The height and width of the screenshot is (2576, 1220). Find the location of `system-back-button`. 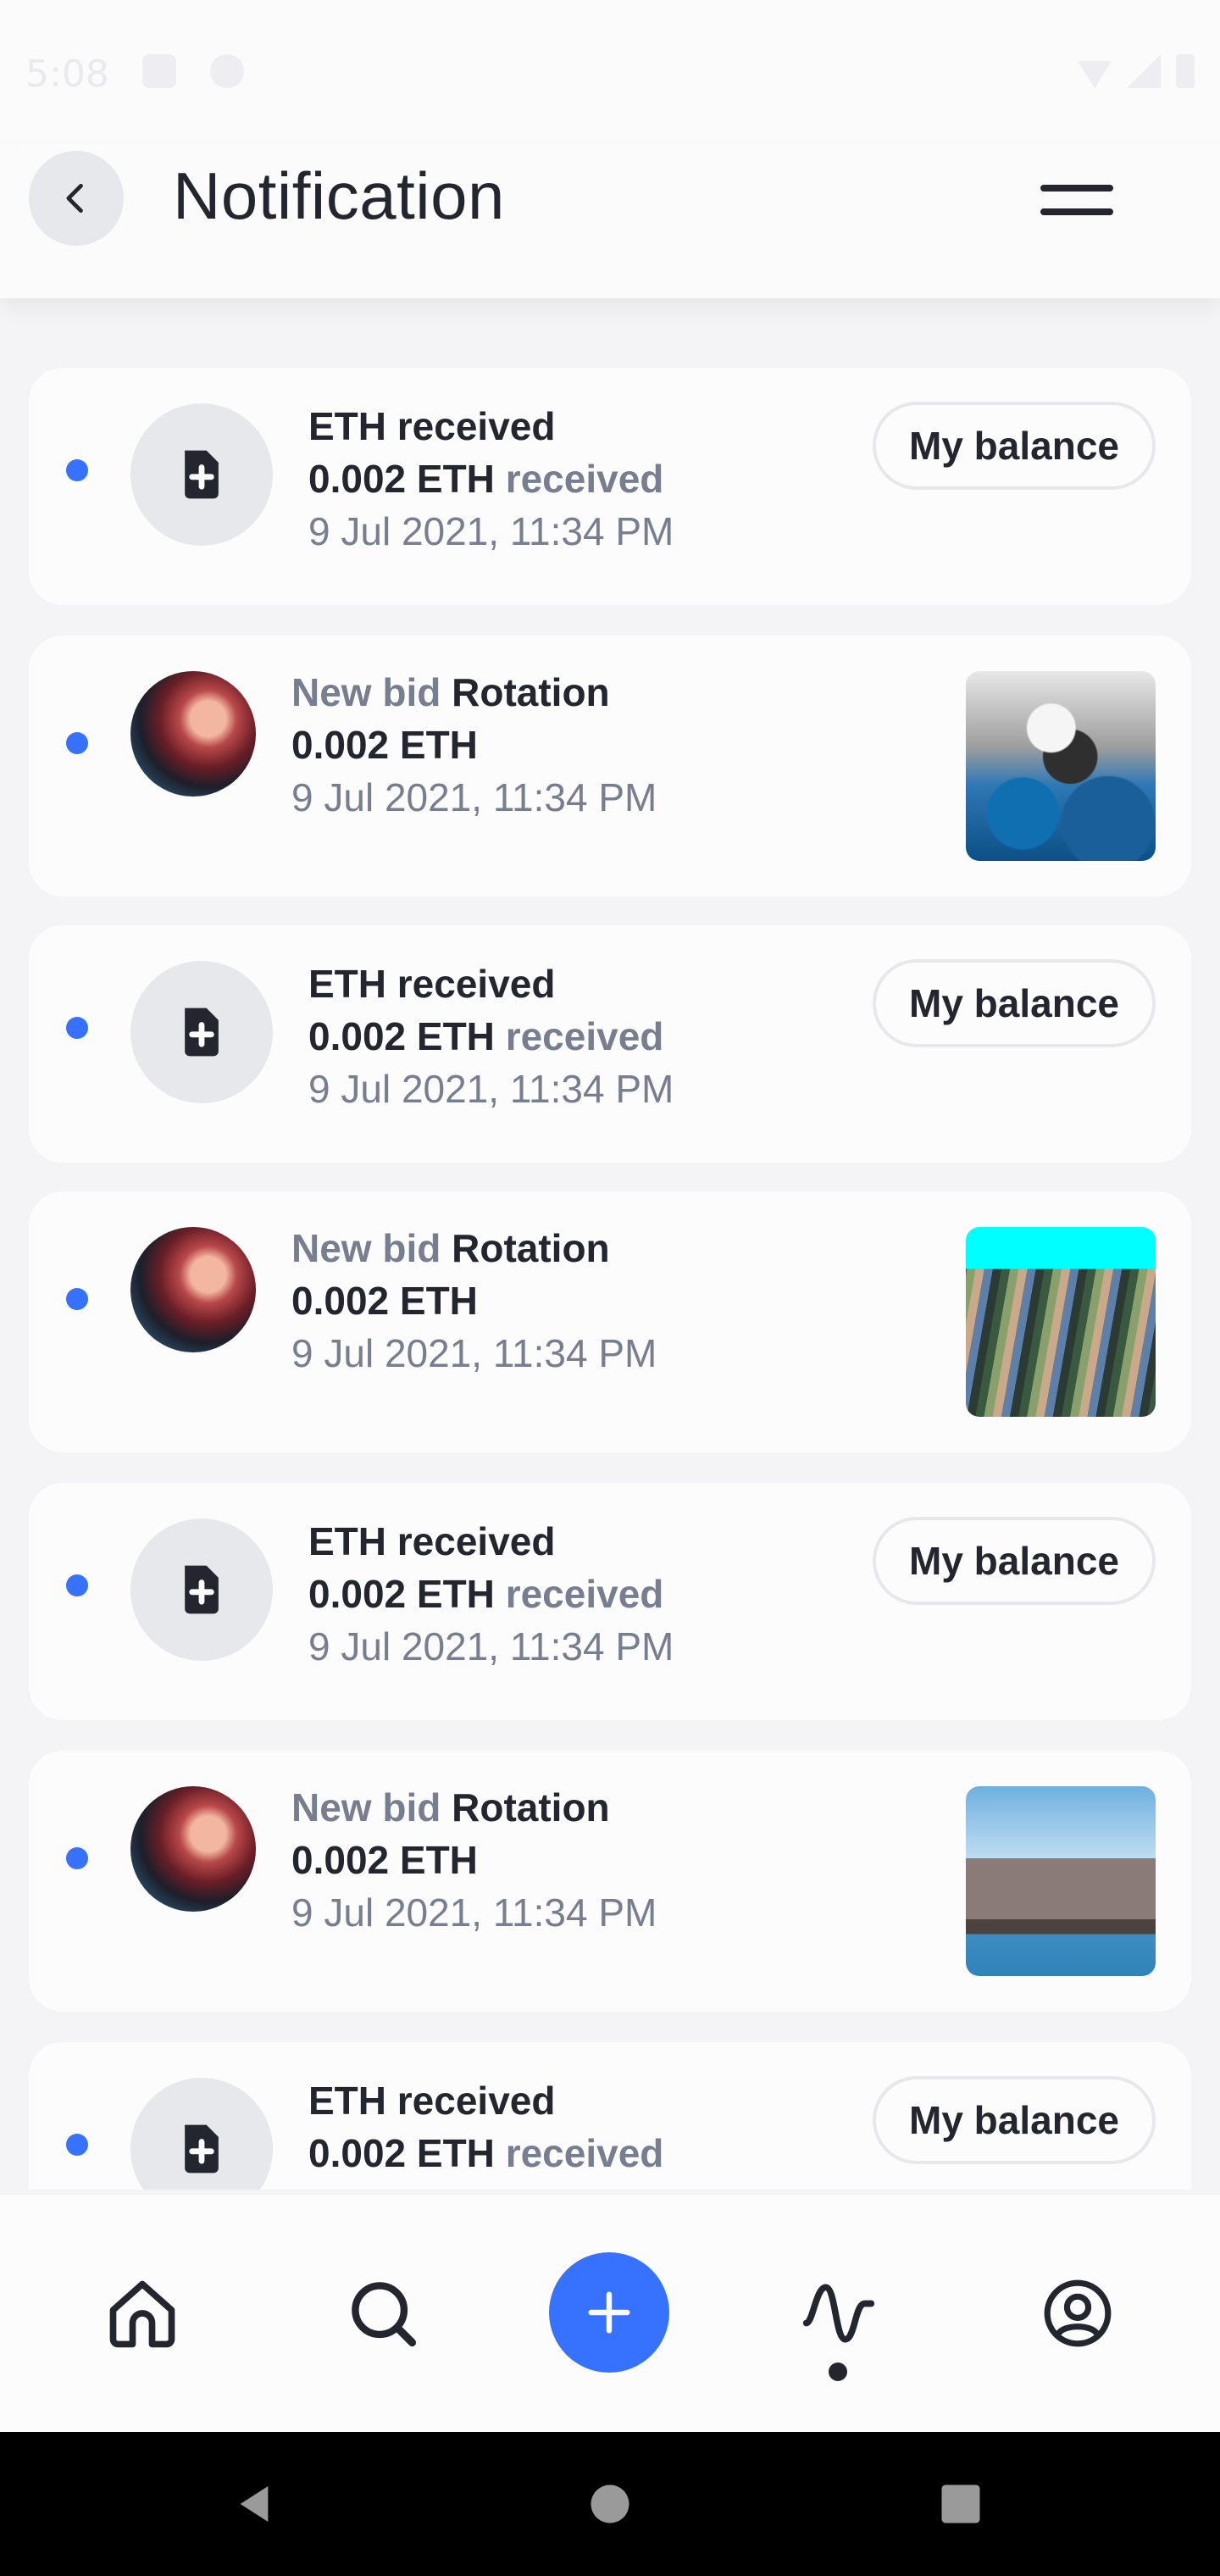

system-back-button is located at coordinates (254, 2504).